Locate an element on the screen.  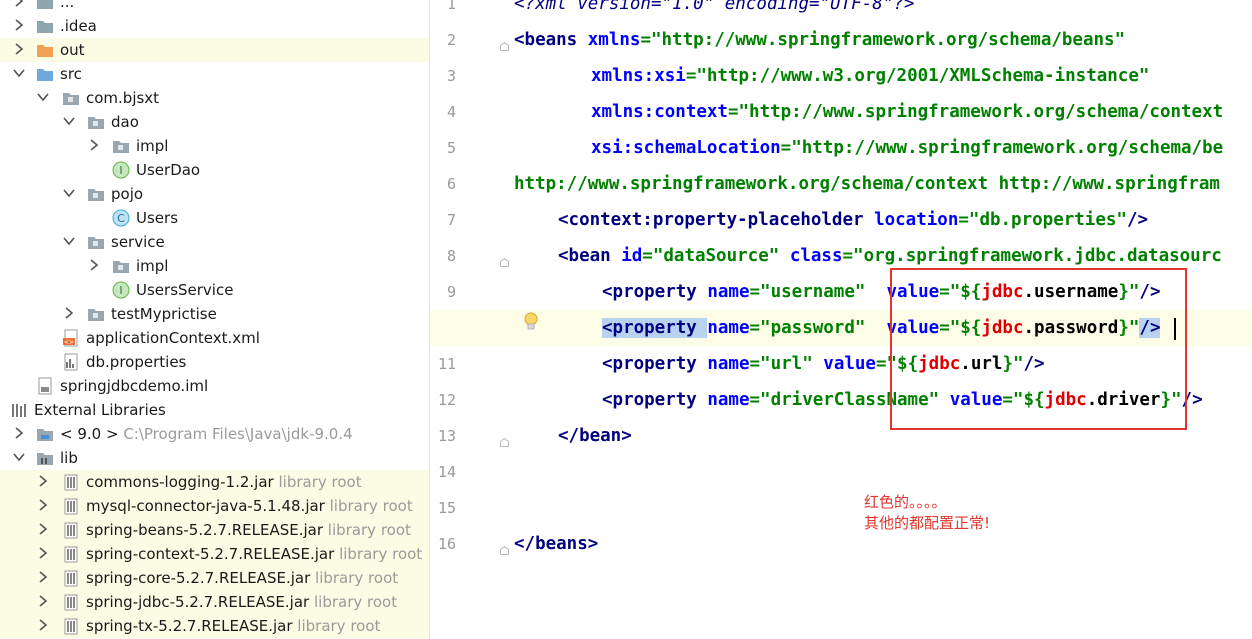
code-token: ="password" is located at coordinates (812, 328).